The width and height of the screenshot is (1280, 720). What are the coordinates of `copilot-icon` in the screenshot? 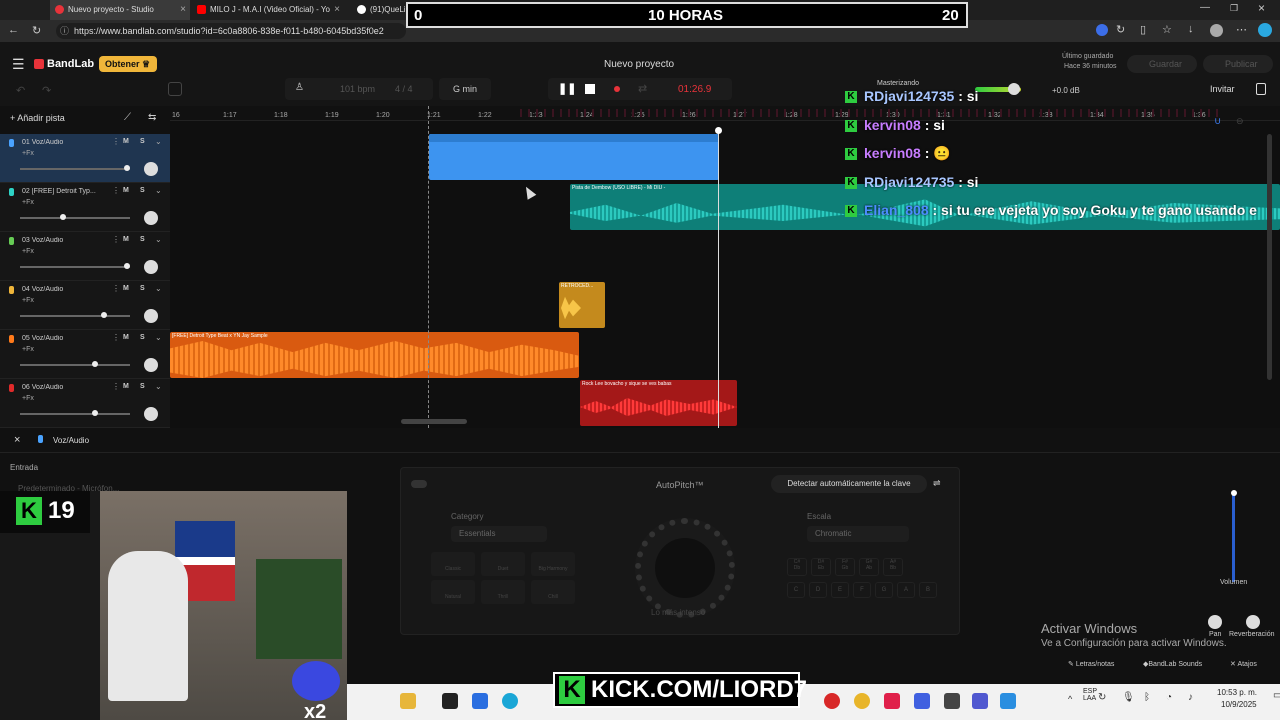 It's located at (1265, 30).